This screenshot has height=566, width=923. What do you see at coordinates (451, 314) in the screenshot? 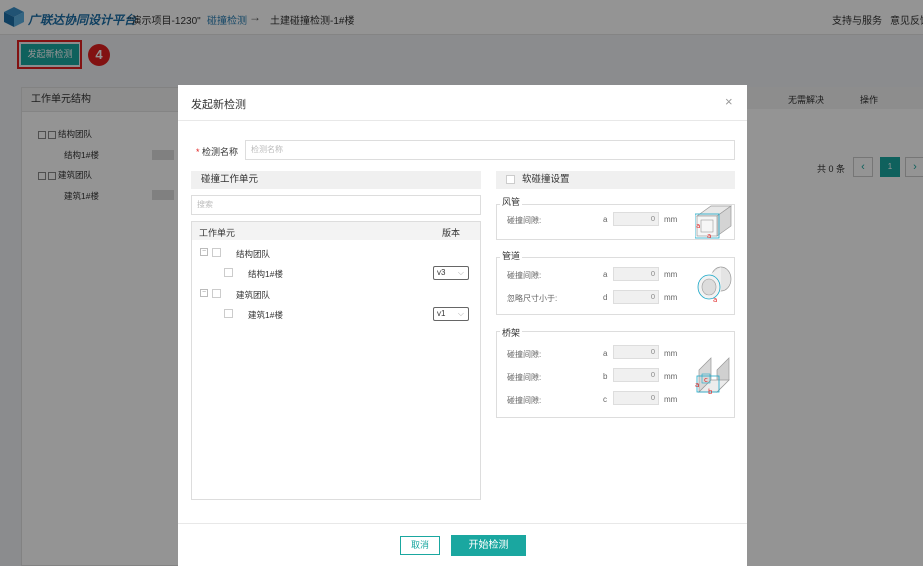
I see `version-select: v1 ⌵` at bounding box center [451, 314].